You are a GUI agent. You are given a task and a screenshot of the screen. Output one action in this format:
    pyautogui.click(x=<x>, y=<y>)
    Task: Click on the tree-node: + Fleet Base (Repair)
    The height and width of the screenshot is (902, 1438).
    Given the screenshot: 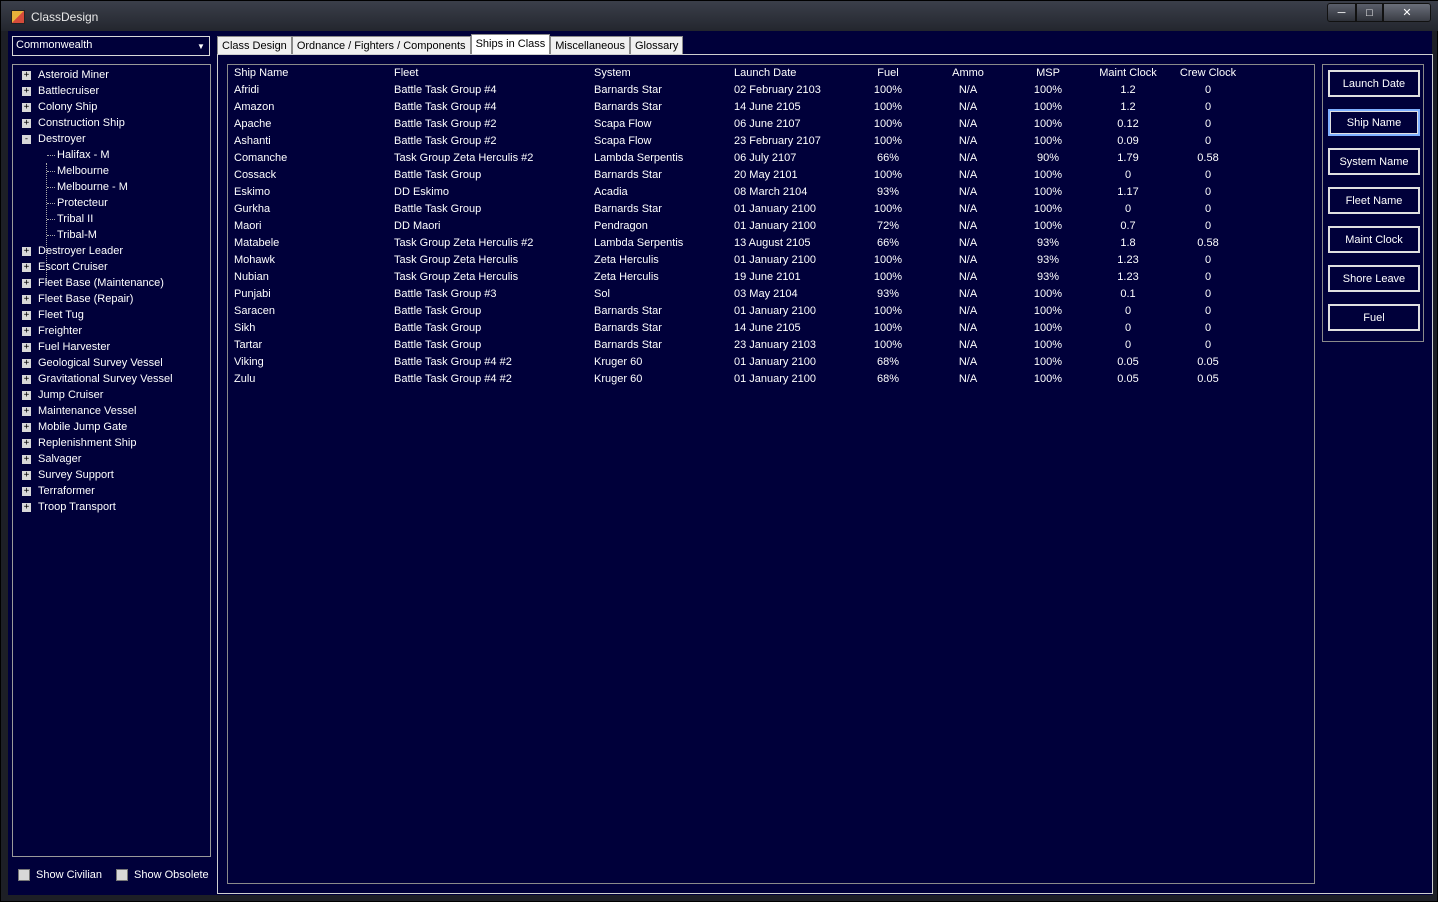 What is the action you would take?
    pyautogui.click(x=111, y=299)
    